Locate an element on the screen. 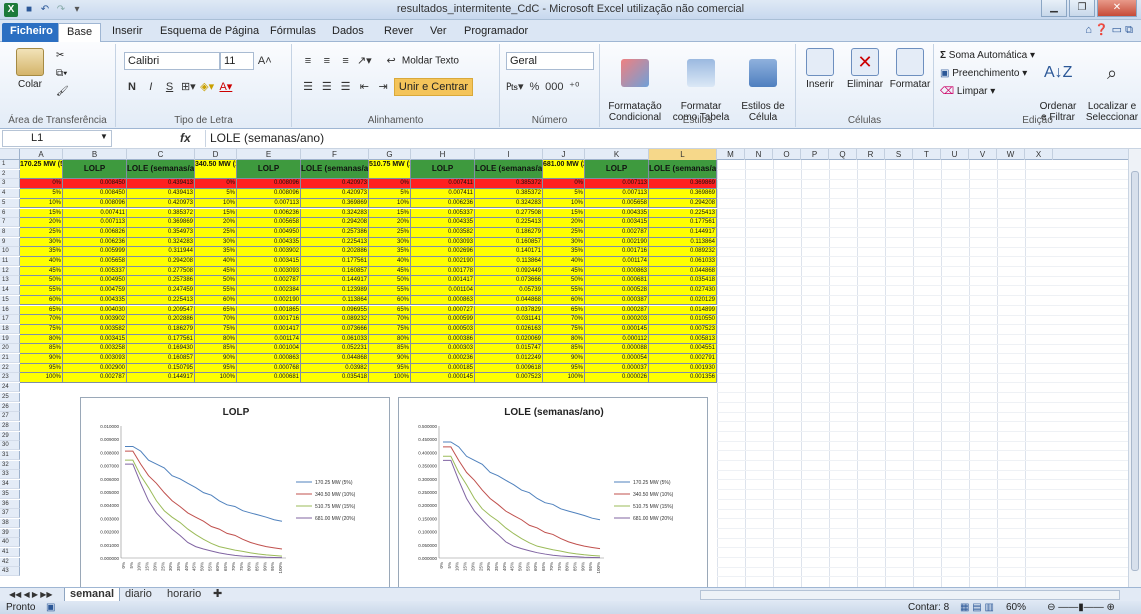  lole-cell: 0.05739 is located at coordinates (509, 291).